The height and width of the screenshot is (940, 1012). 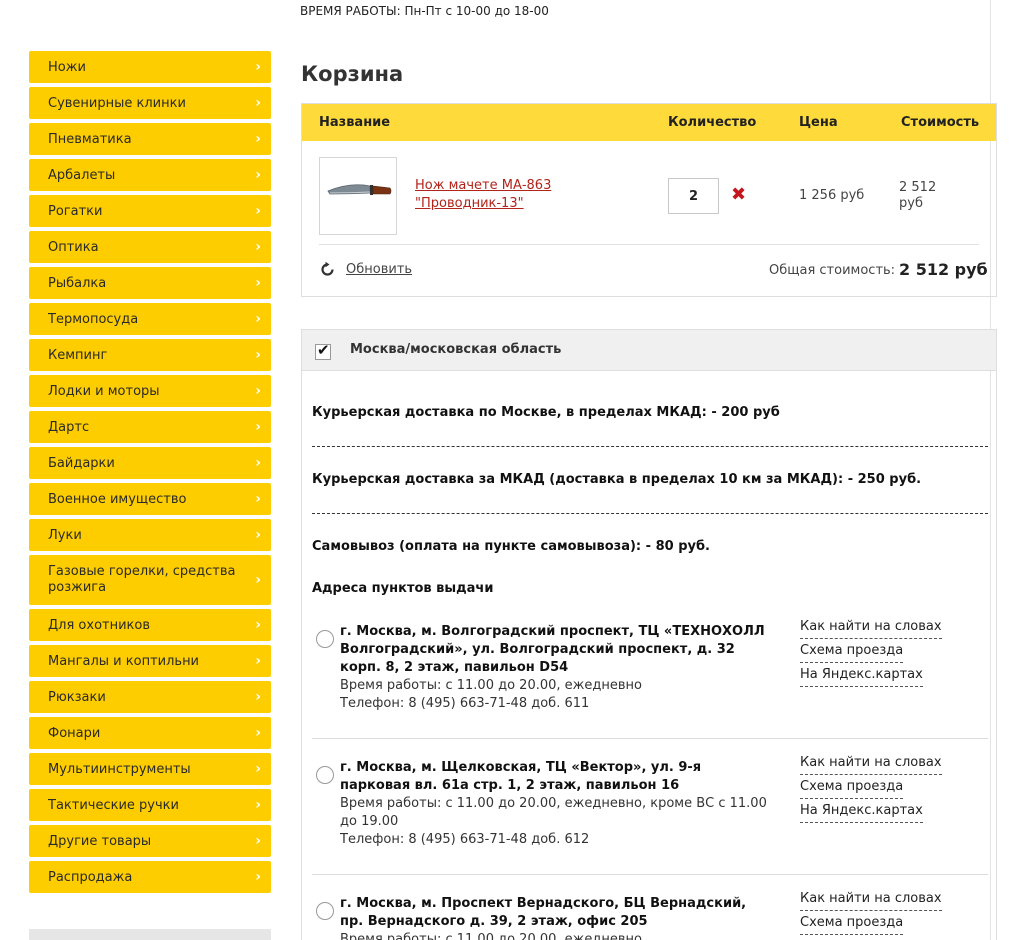 I want to click on sidebar-item-military: Военное имущество ›, so click(x=150, y=499).